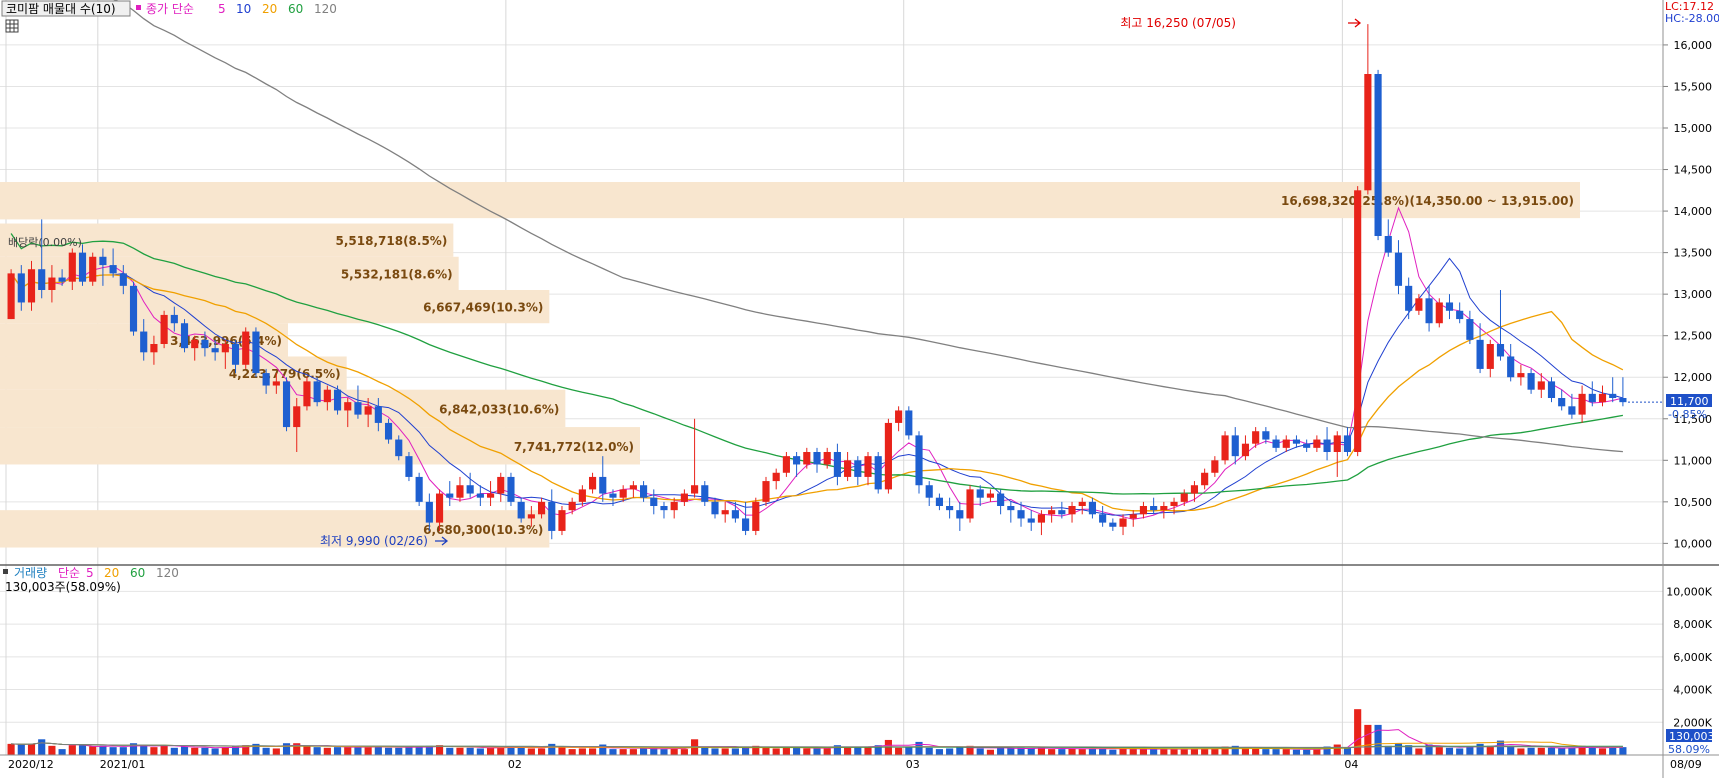 The image size is (1719, 778). Describe the element at coordinates (1693, 86) in the screenshot. I see `y-tick-label: 15,500` at that location.